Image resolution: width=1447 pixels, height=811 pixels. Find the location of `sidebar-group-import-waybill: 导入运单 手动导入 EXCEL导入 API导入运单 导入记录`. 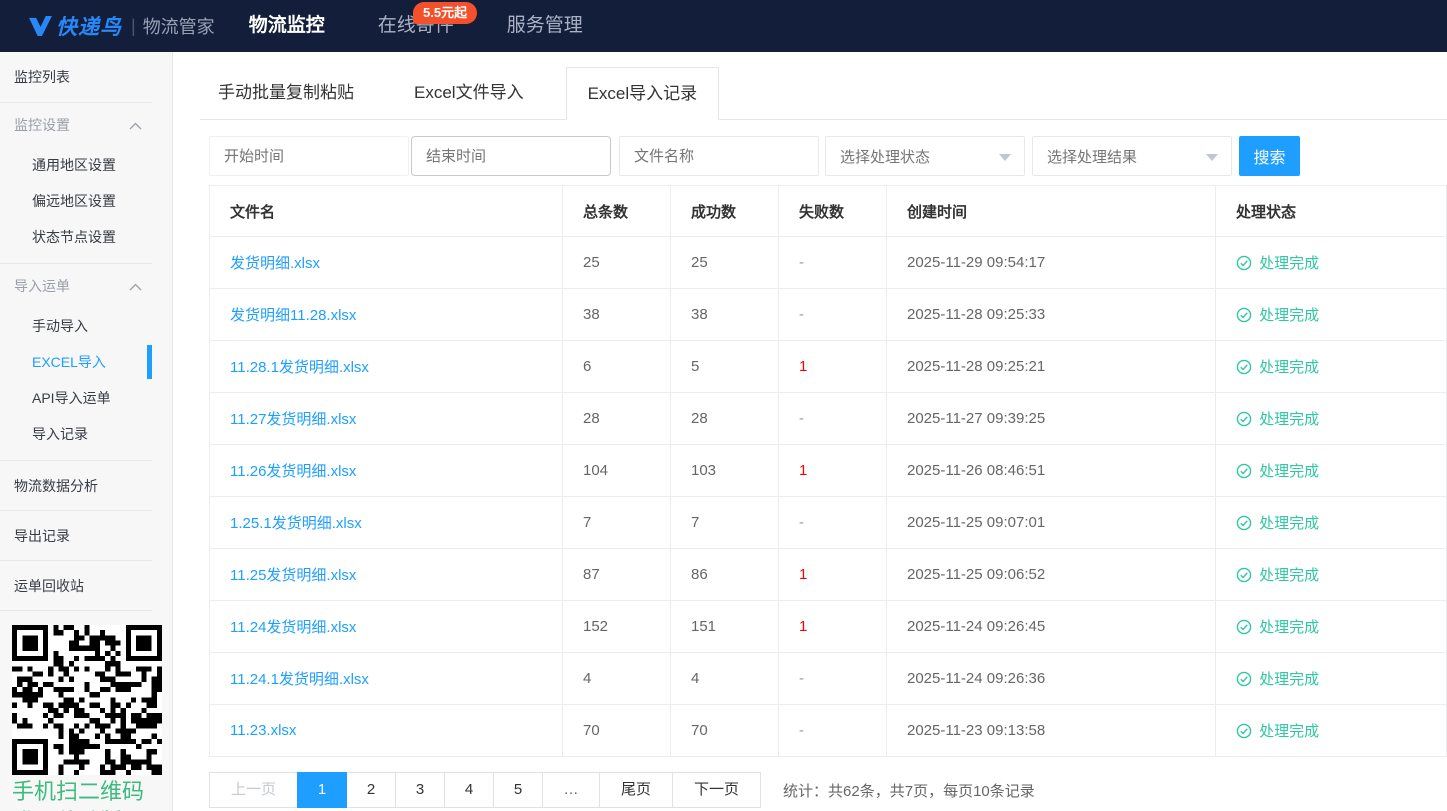

sidebar-group-import-waybill: 导入运单 手动导入 EXCEL导入 API导入运单 导入记录 is located at coordinates (76, 362).